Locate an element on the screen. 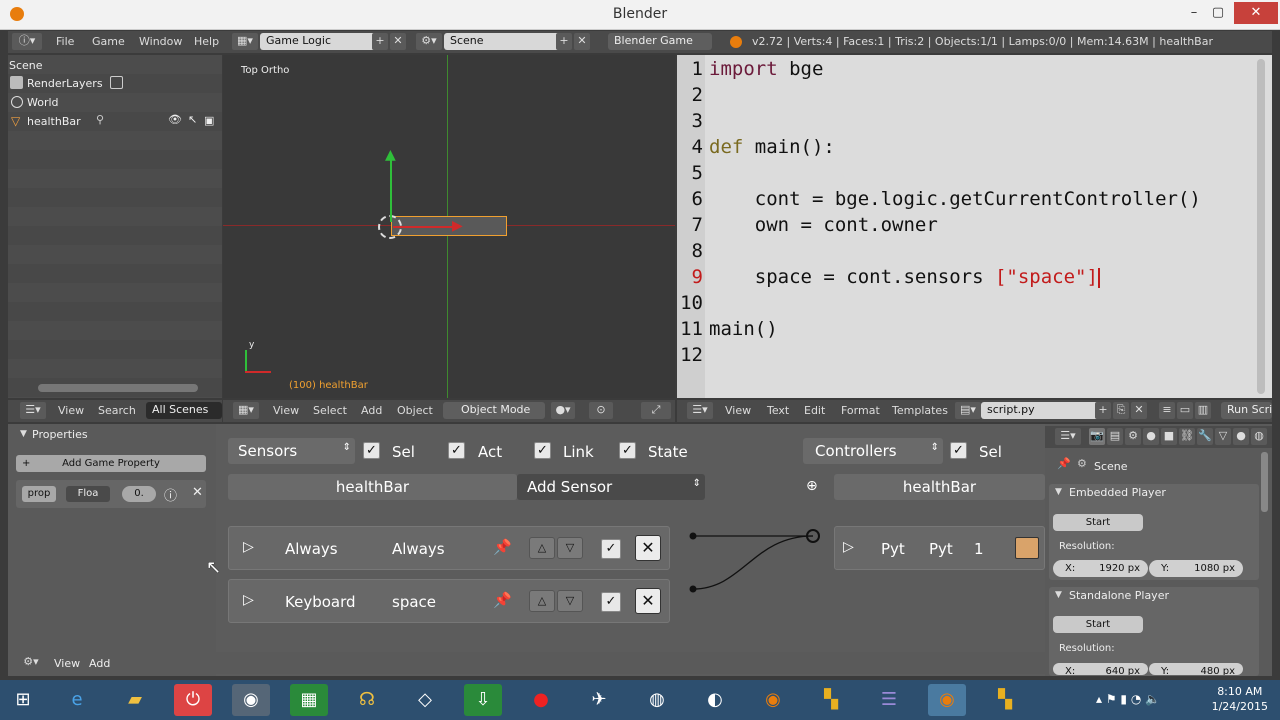 Image resolution: width=1280 pixels, height=720 pixels. engine-select: Blender Game is located at coordinates (660, 41).